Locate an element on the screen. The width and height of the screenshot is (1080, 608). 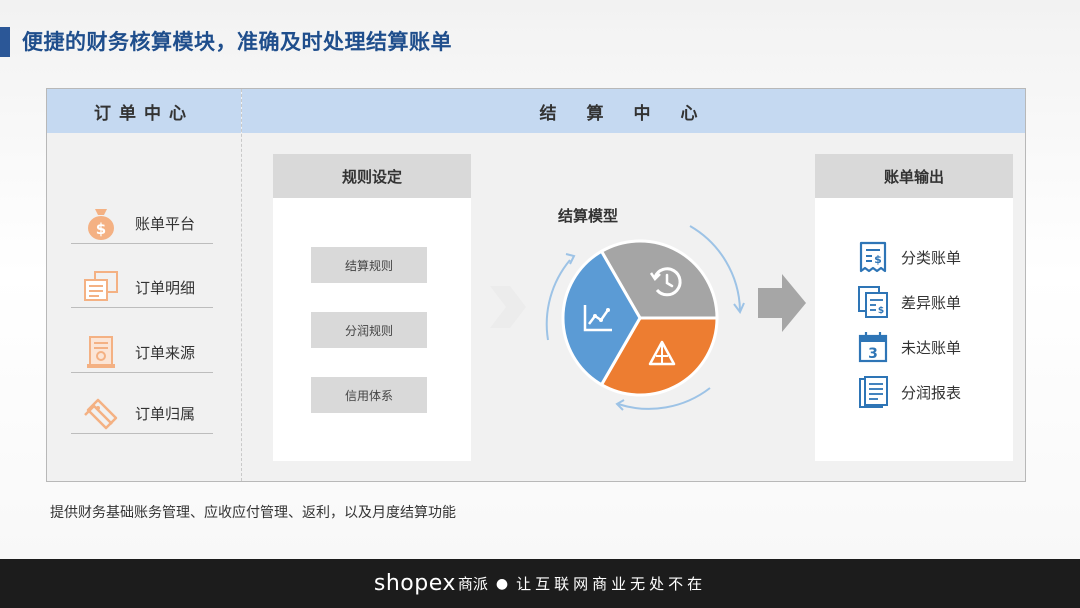
settlement-model-cycle is located at coordinates (645, 318).